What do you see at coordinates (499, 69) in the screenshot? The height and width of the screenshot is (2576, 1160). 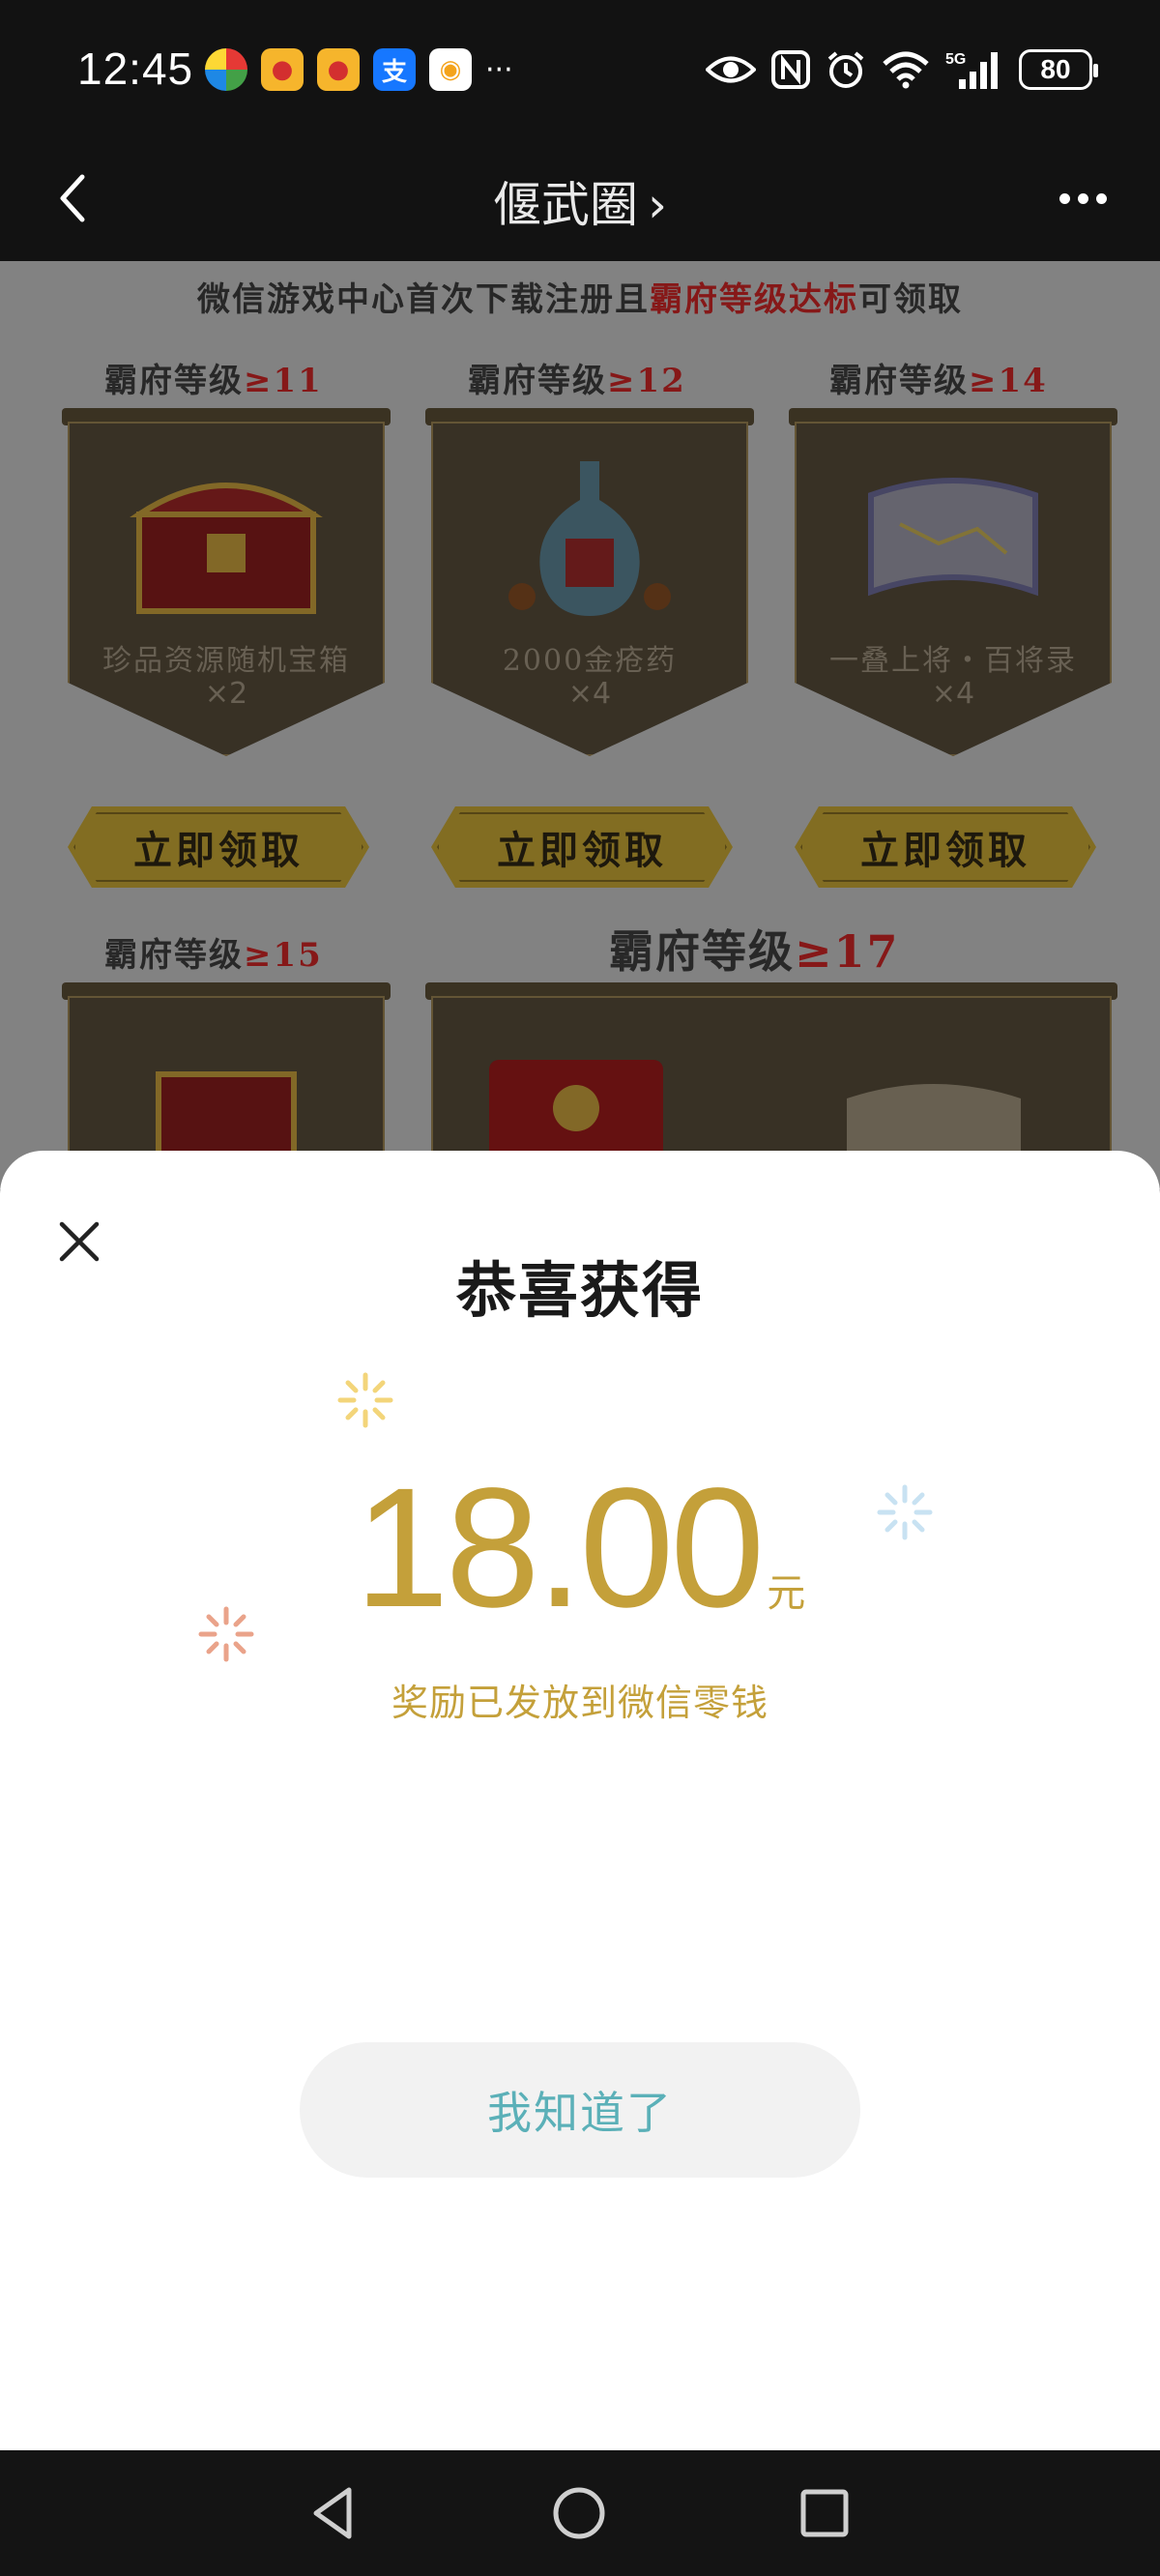 I see `more-notifications-icon: ···` at bounding box center [499, 69].